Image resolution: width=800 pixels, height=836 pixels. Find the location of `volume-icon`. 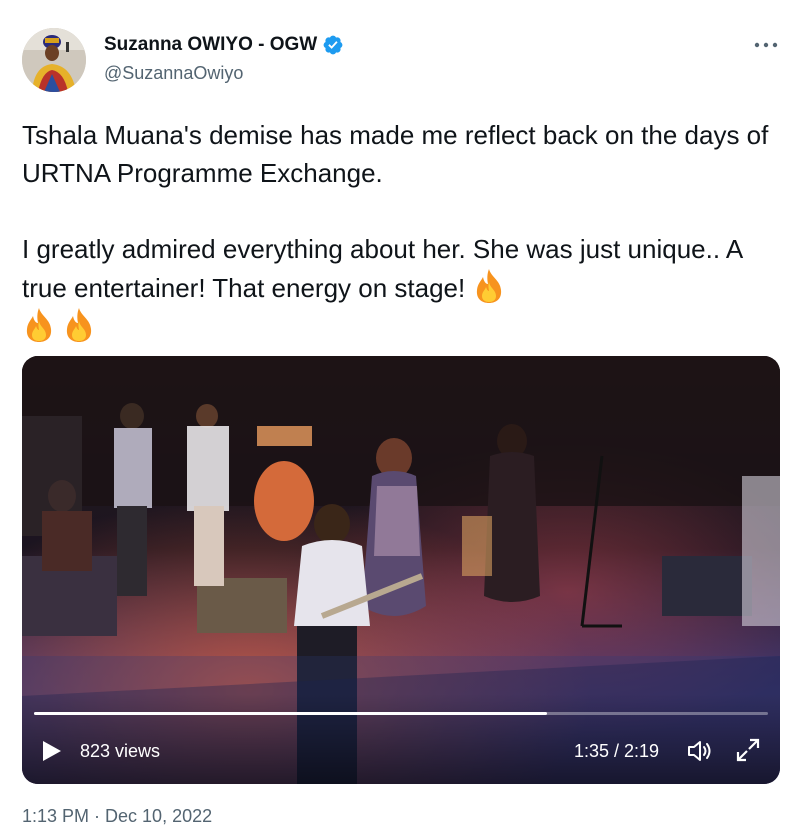

volume-icon is located at coordinates (699, 751).